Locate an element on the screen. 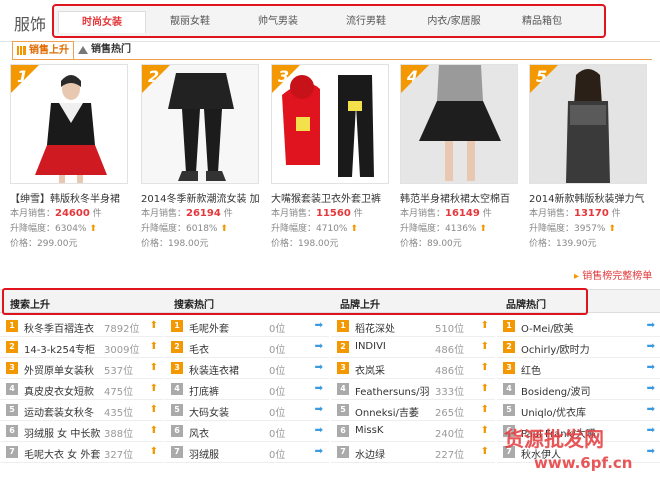 The image size is (660, 478). product-title: 2014新款韩版秋装弹力气 is located at coordinates (588, 198).